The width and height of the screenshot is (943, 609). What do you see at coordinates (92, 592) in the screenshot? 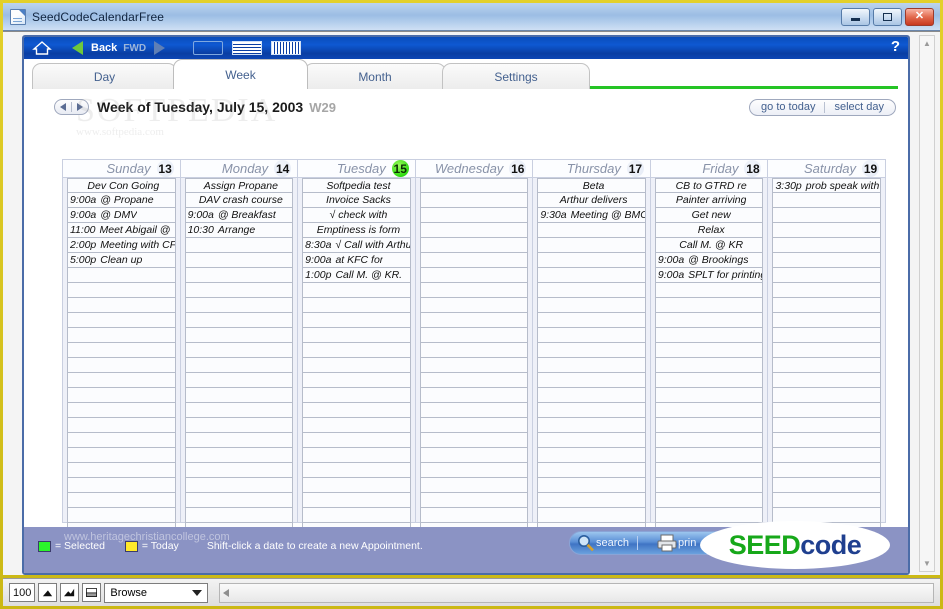
I see `status-area-toggle-icon` at bounding box center [92, 592].